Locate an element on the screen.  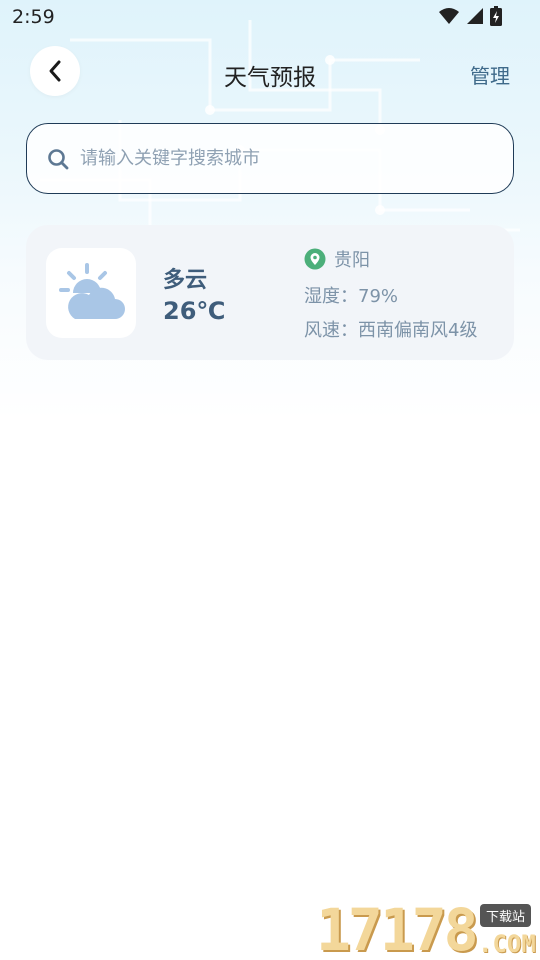
weather-card: 多云 26℃ 贵阳 湿度：79% 风速：西南偏南风4级 is located at coordinates (270, 292).